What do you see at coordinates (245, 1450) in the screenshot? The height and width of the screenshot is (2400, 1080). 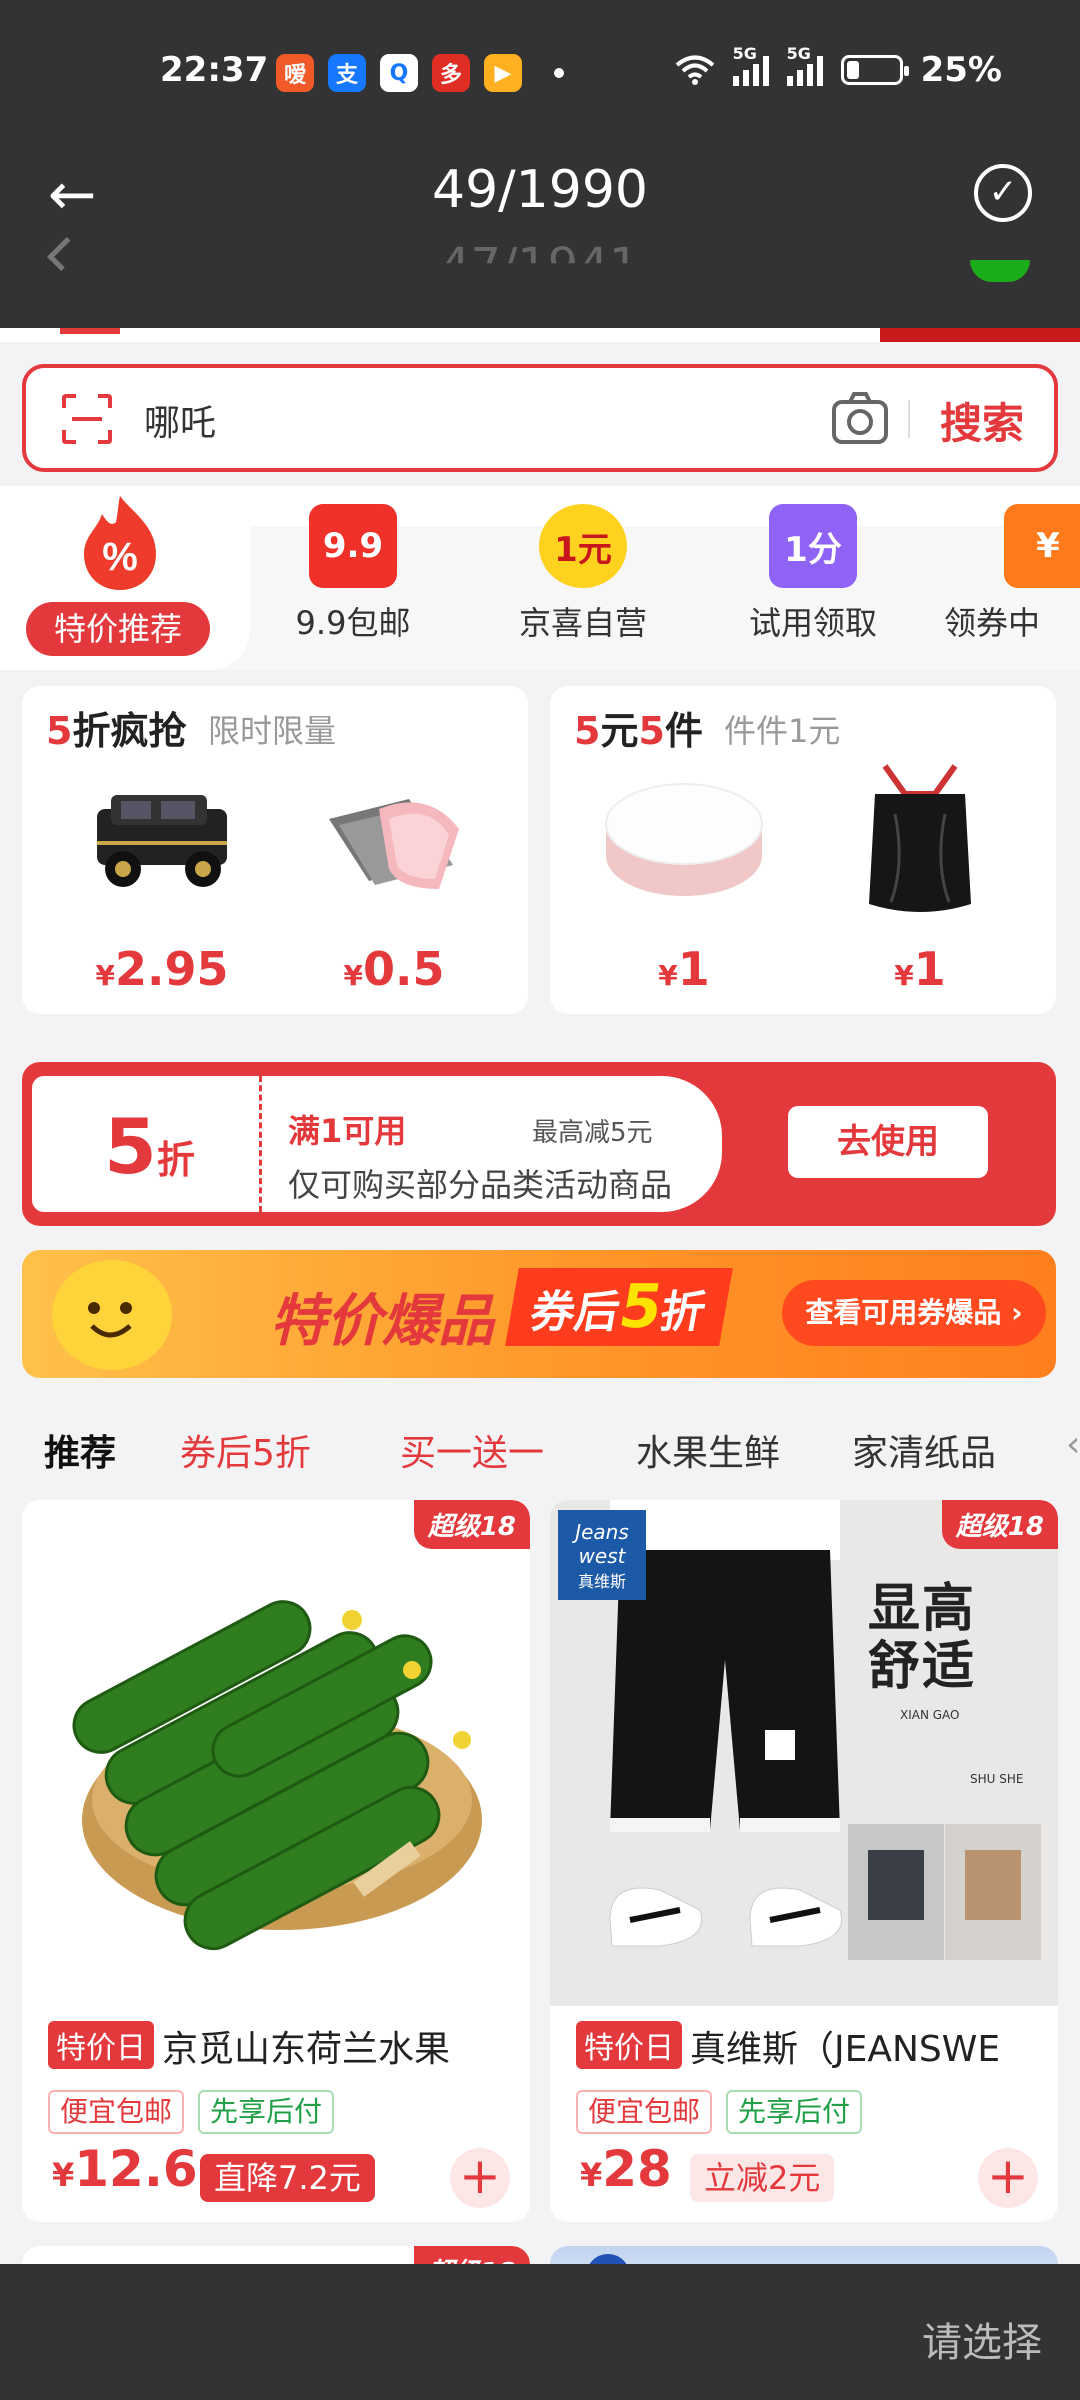 I see `tab-coupon-half-price: 券后5折` at bounding box center [245, 1450].